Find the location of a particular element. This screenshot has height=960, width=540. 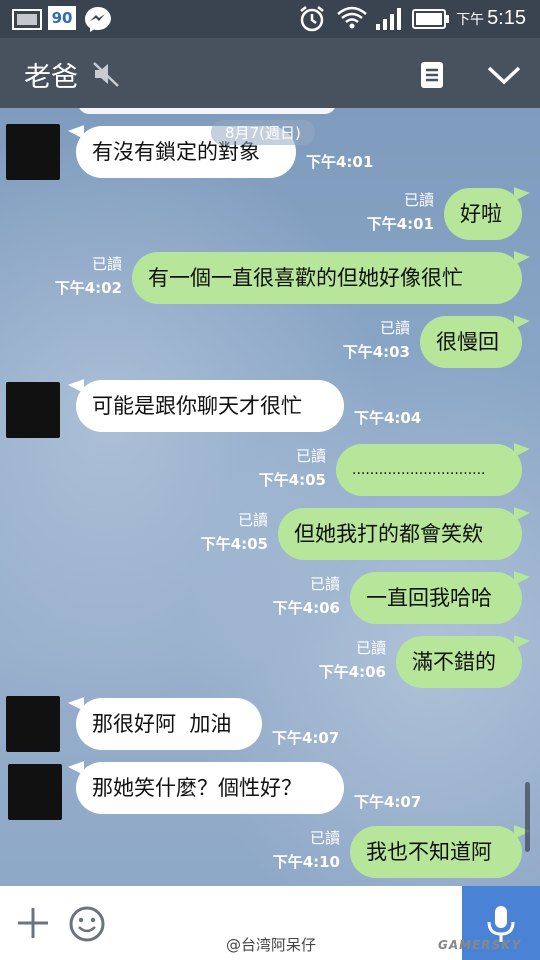

message-bubble-outgoing: 很慢回 is located at coordinates (471, 342).